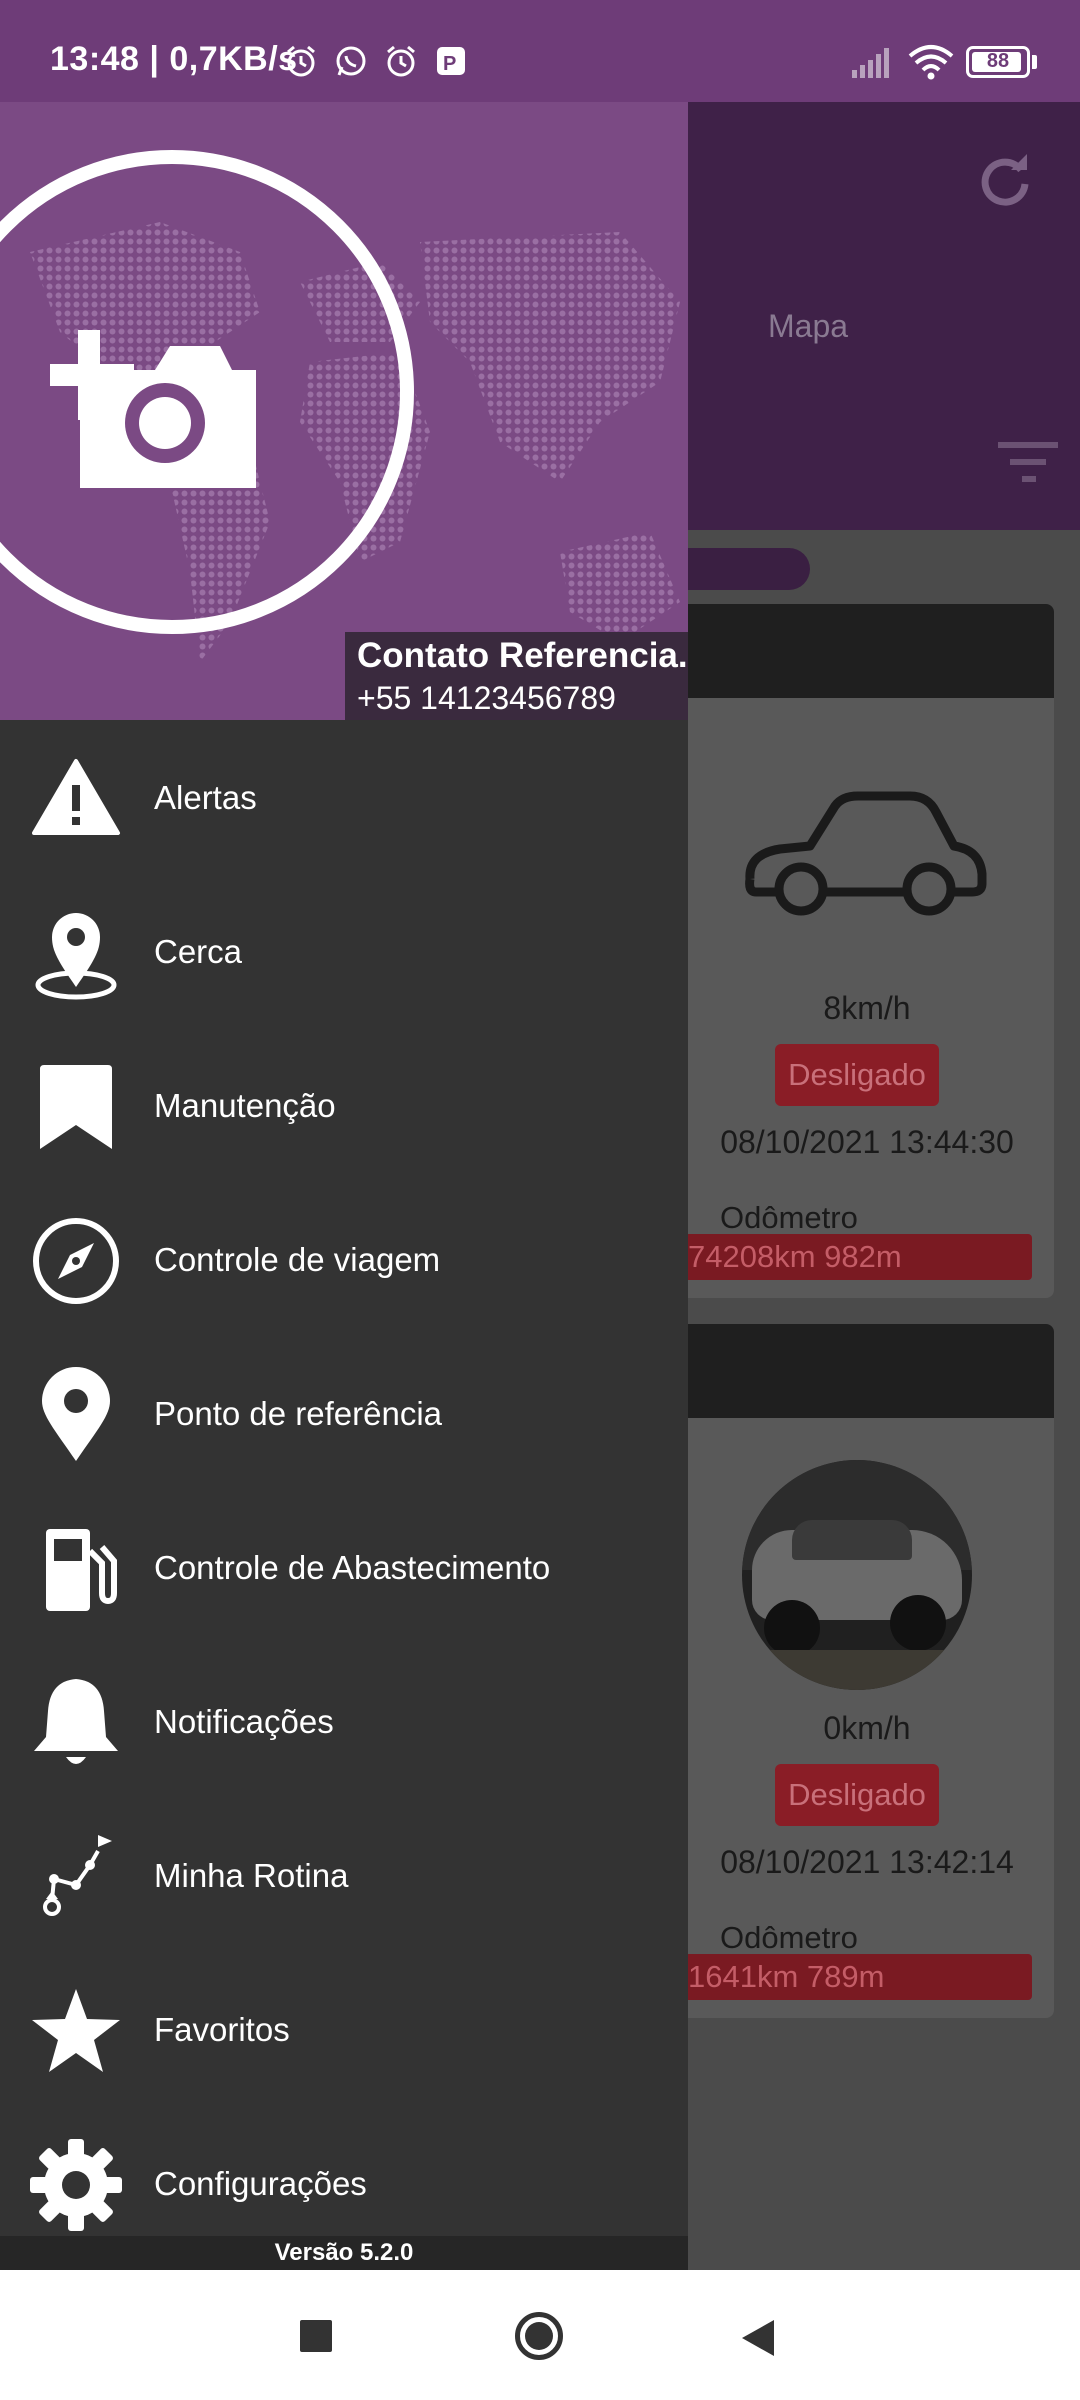 Image resolution: width=1080 pixels, height=2400 pixels. I want to click on parking-icon: P, so click(451, 61).